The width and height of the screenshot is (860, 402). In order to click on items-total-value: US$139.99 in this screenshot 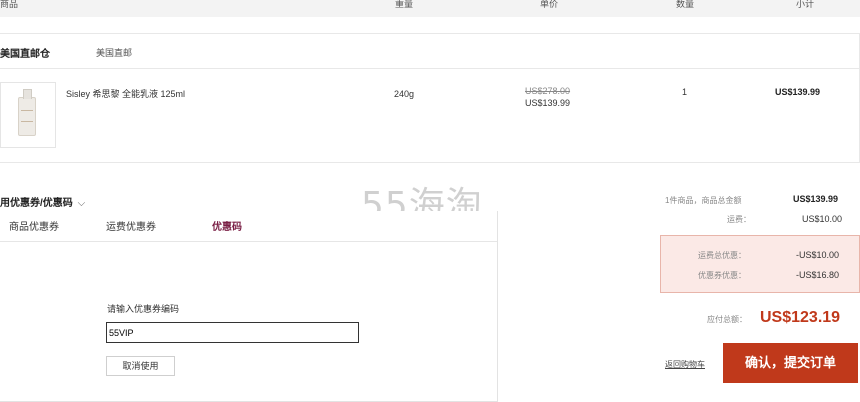, I will do `click(816, 199)`.